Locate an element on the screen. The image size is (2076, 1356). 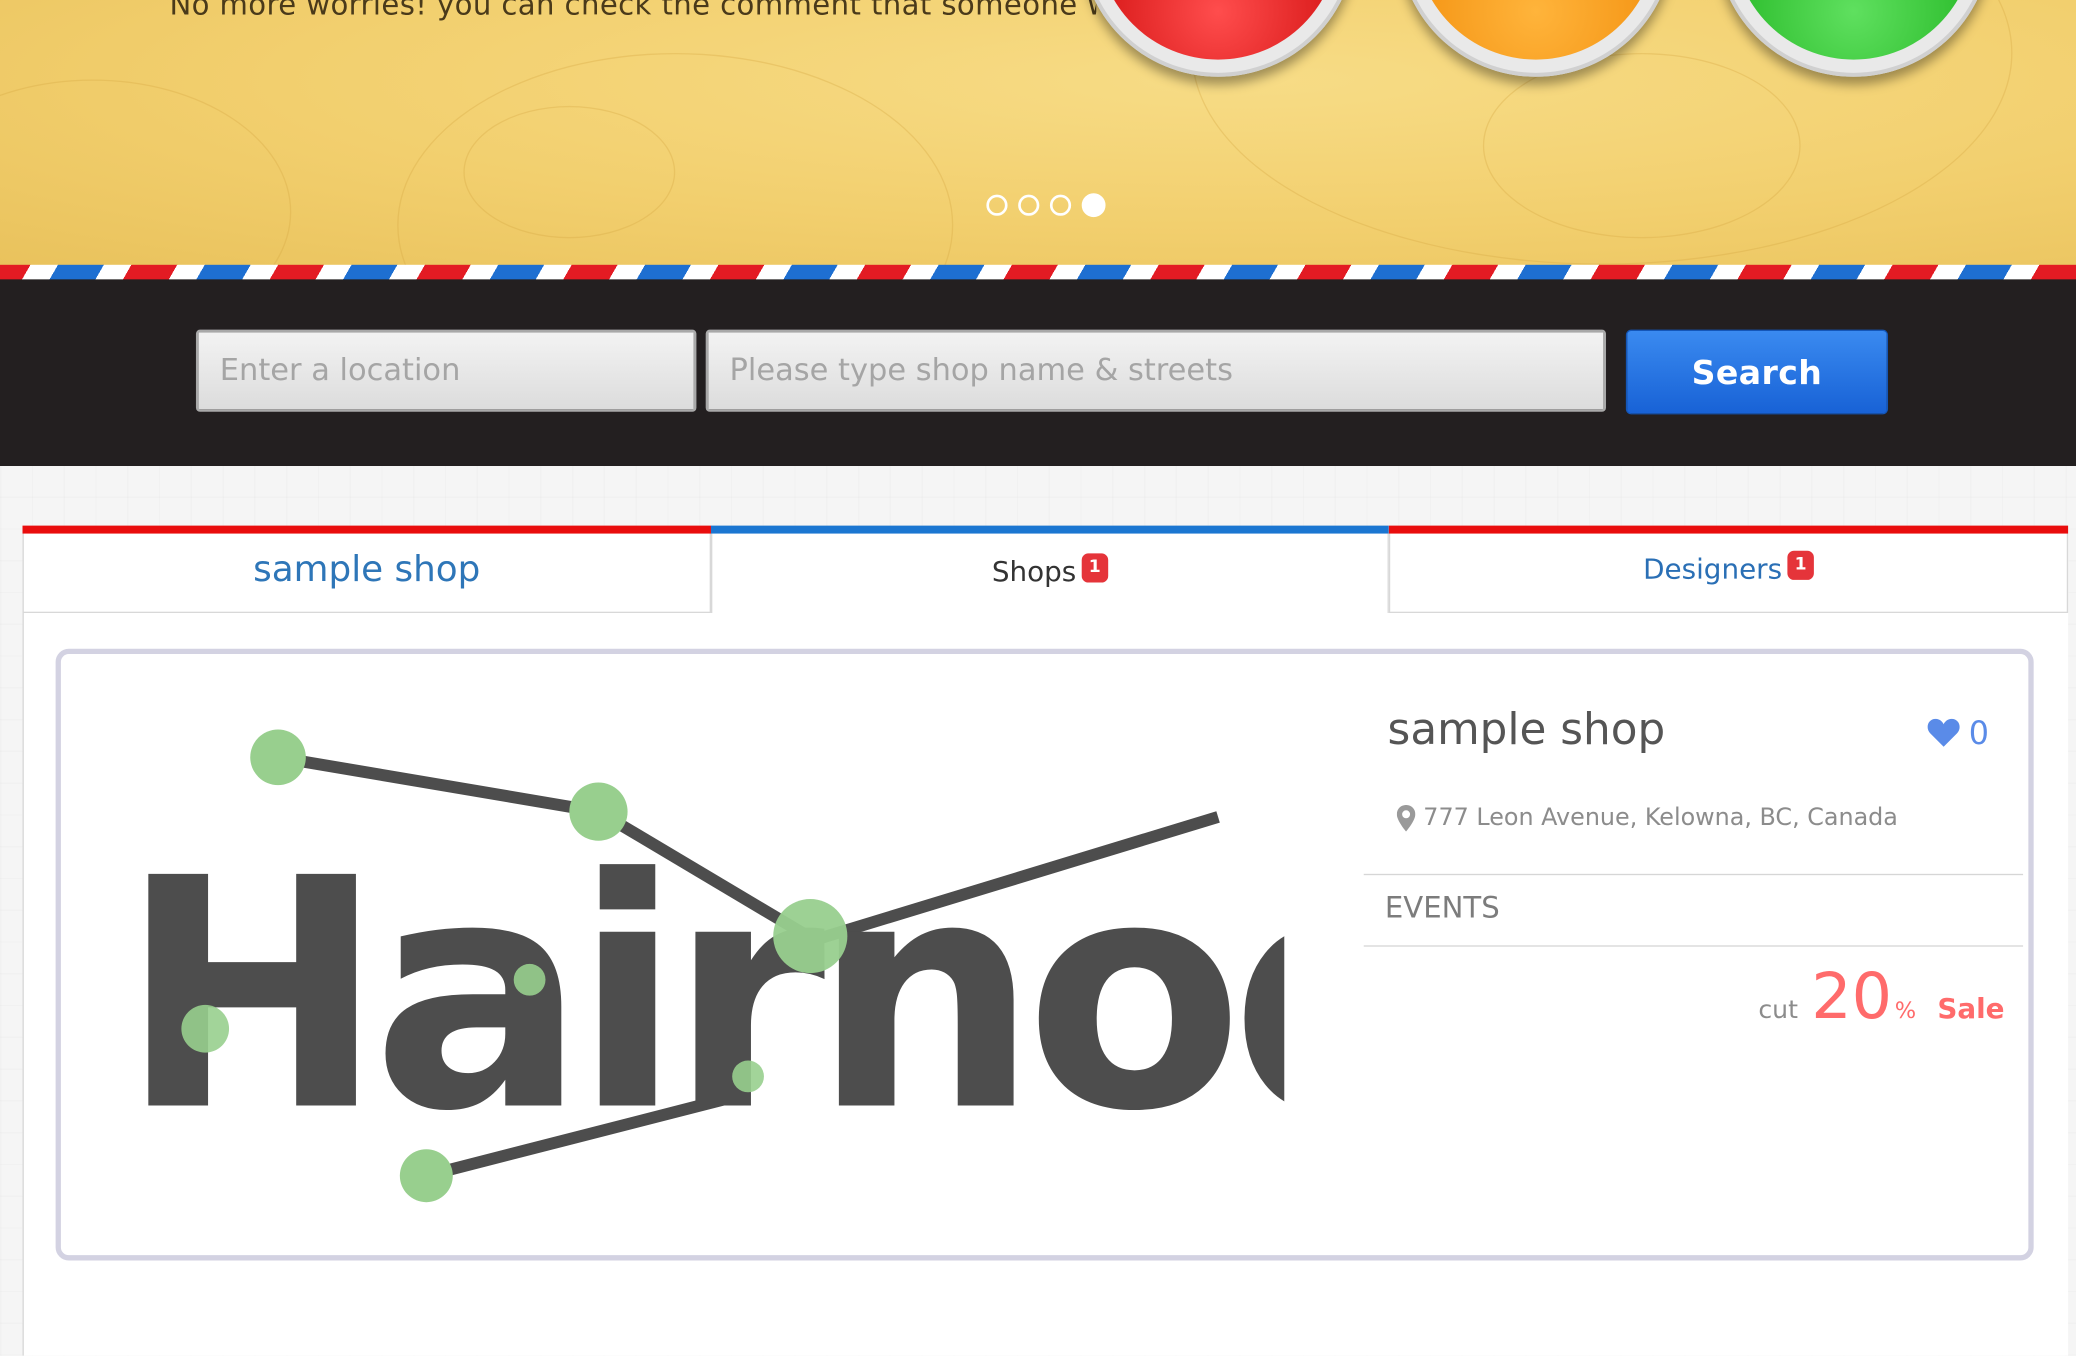
search-bar: Search is located at coordinates (1038, 373).